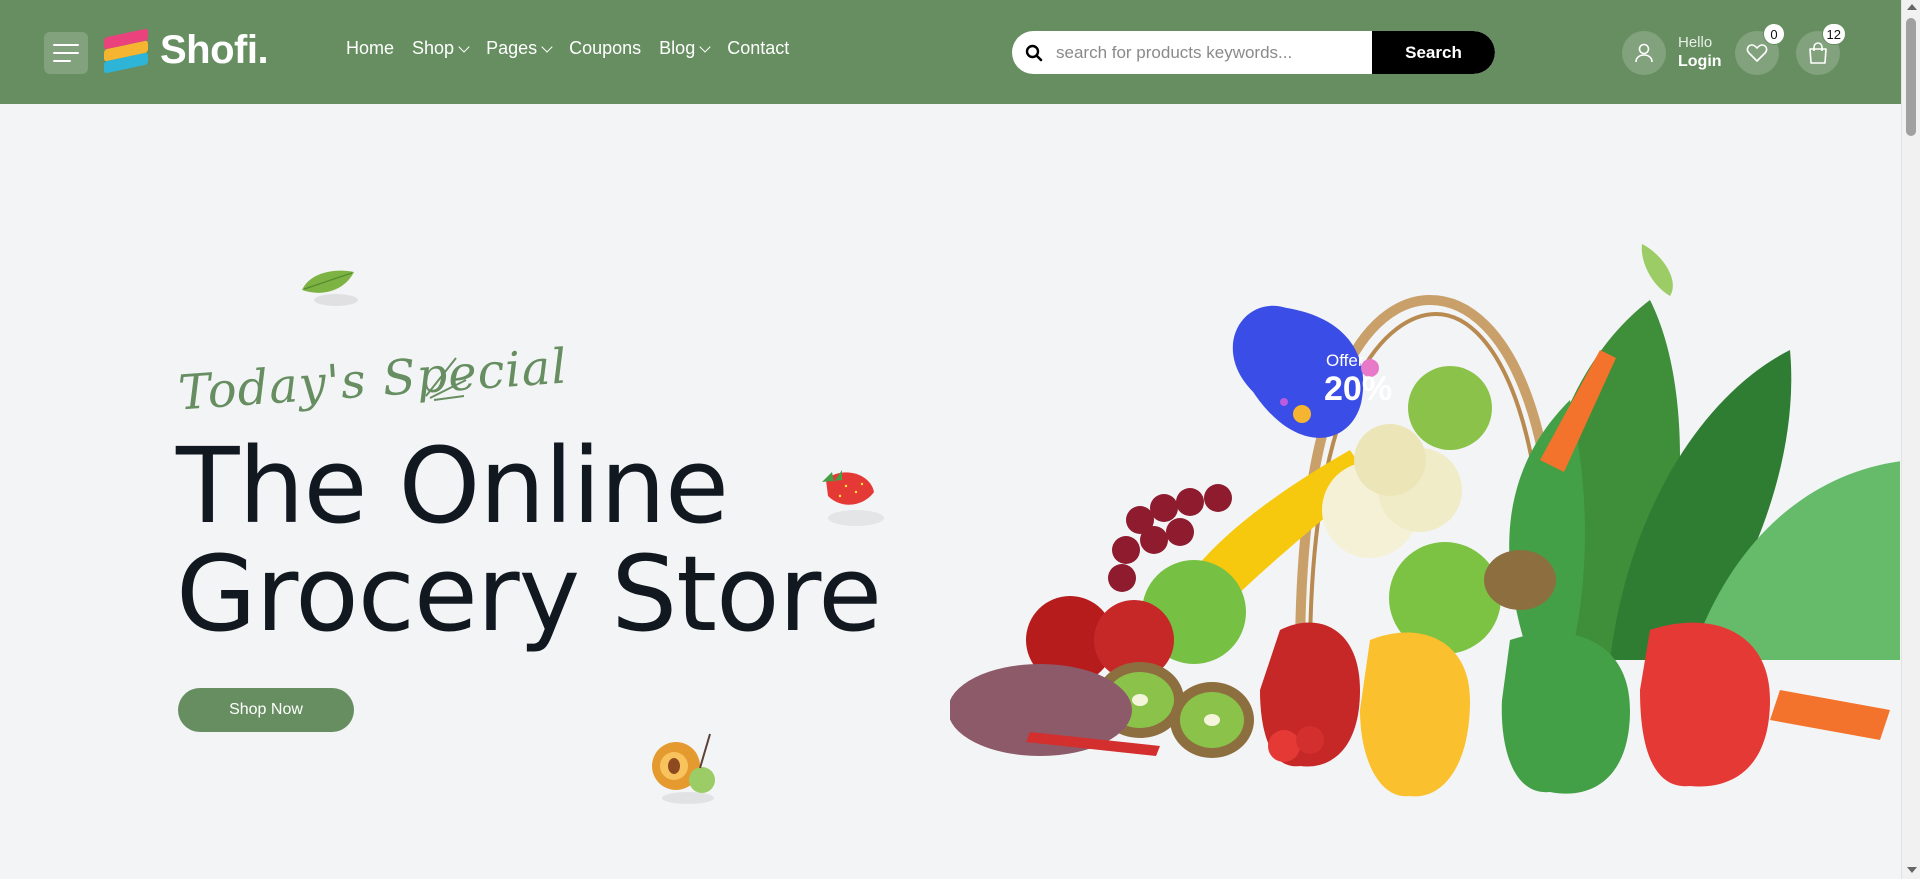  Describe the element at coordinates (1774, 34) in the screenshot. I see `wishlist-count-badge: 0` at that location.